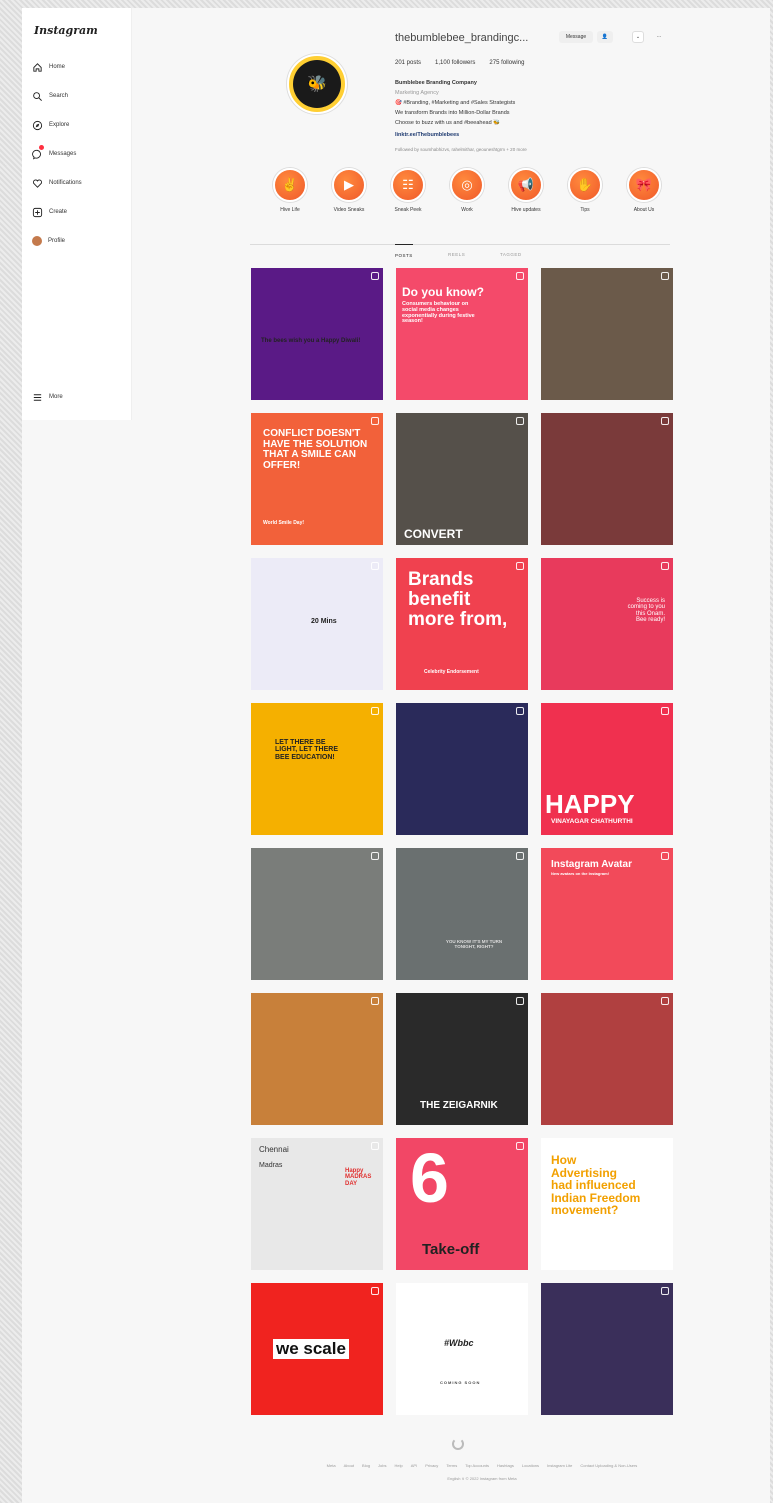  I want to click on post-thumbnail: we scale, so click(317, 1349).